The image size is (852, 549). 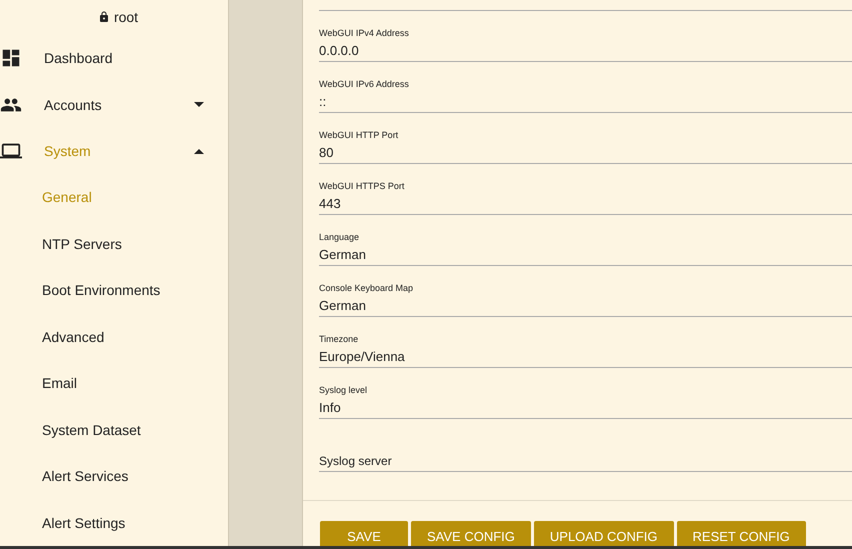 I want to click on input-field: Syslog server, so click(x=585, y=460).